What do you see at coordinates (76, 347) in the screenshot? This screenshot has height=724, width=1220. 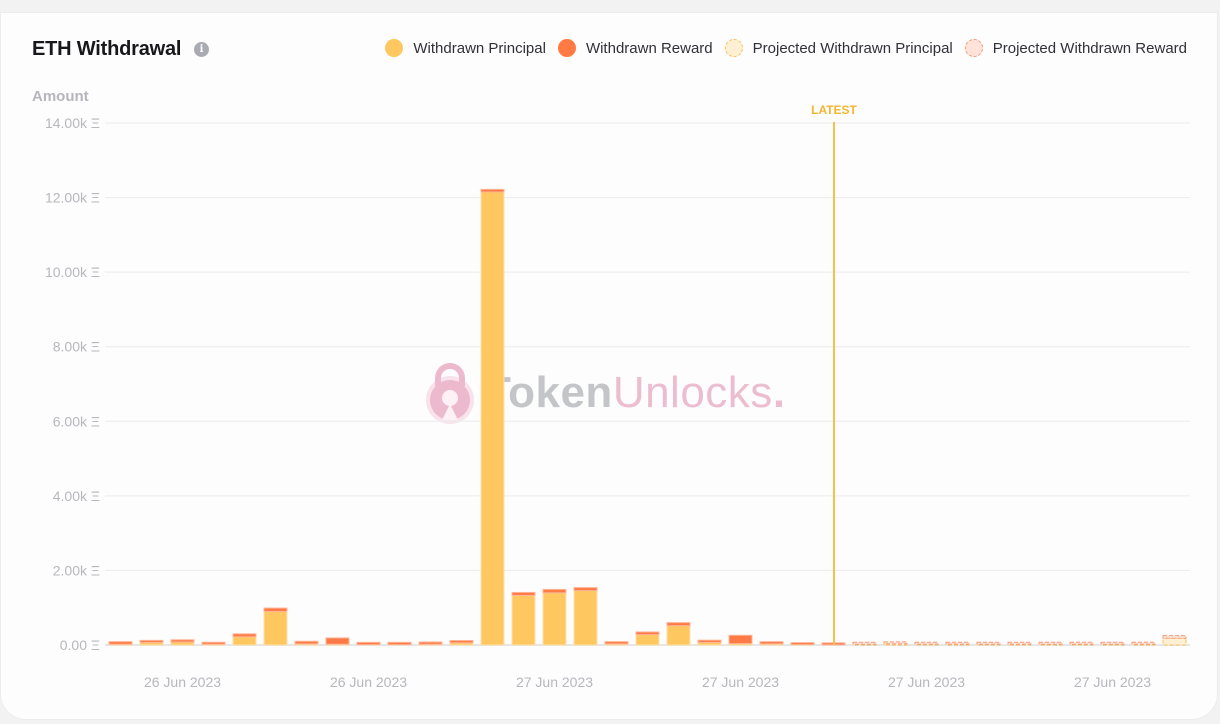 I see `y-tick-label: 8.00k Ξ` at bounding box center [76, 347].